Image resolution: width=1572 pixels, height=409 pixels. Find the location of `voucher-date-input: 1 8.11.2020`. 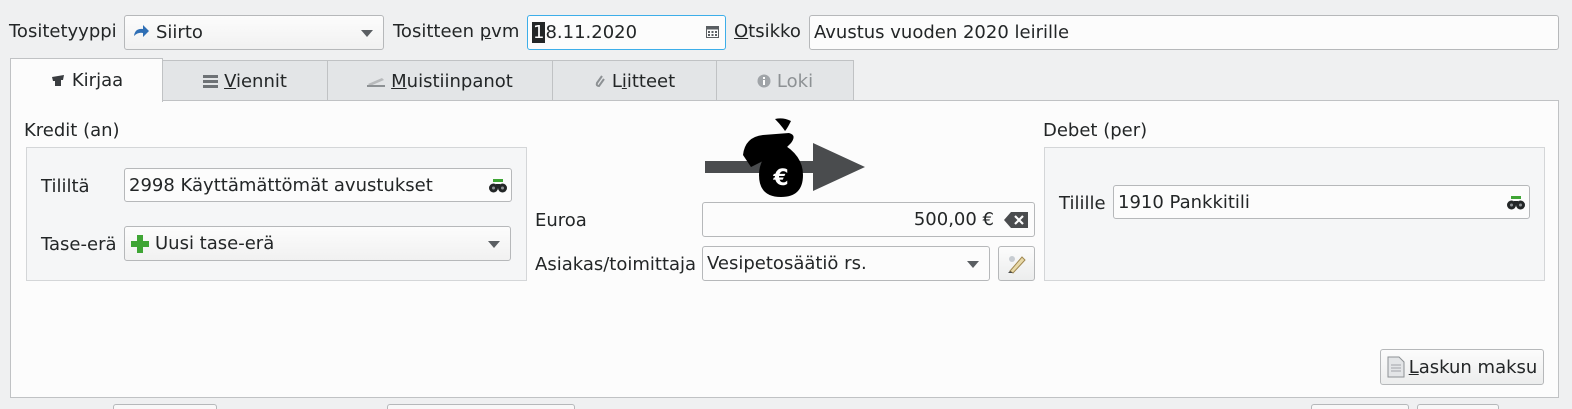

voucher-date-input: 1 8.11.2020 is located at coordinates (626, 32).